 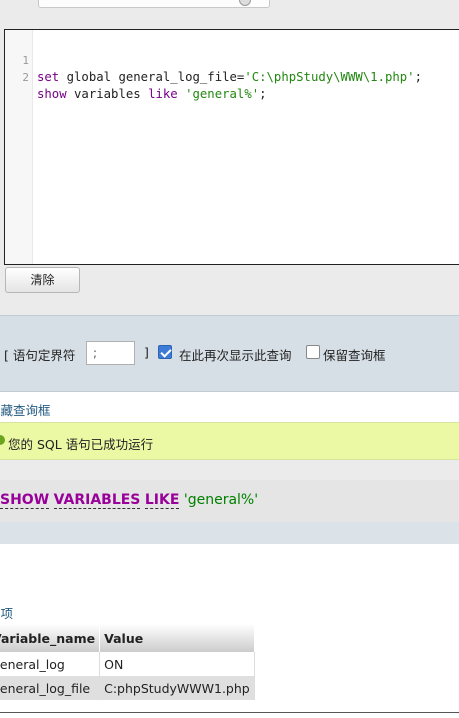 What do you see at coordinates (329, 77) in the screenshot?
I see `sql-token-string: 'C:\phpStudy\WWW\1.php'` at bounding box center [329, 77].